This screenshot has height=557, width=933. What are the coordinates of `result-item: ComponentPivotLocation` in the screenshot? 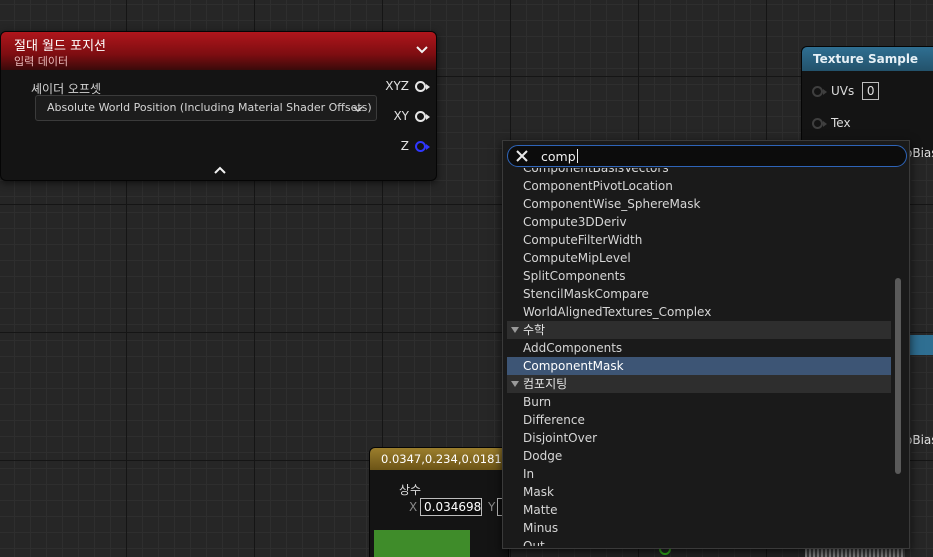 It's located at (699, 186).